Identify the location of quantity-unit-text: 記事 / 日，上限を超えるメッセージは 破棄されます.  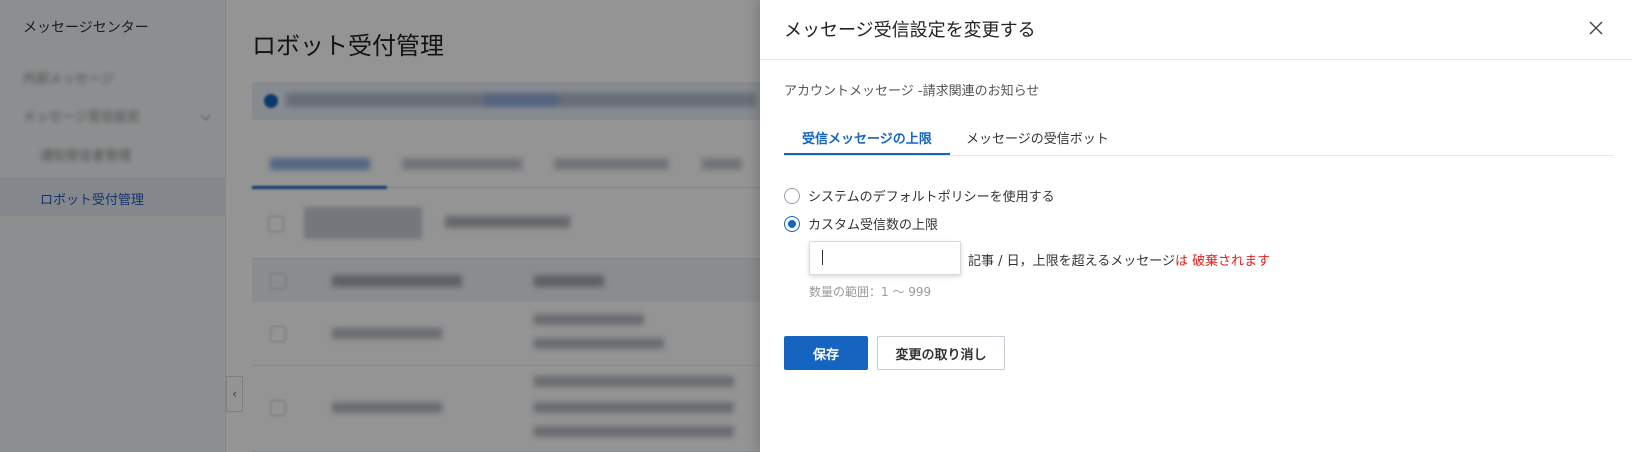
(1119, 259).